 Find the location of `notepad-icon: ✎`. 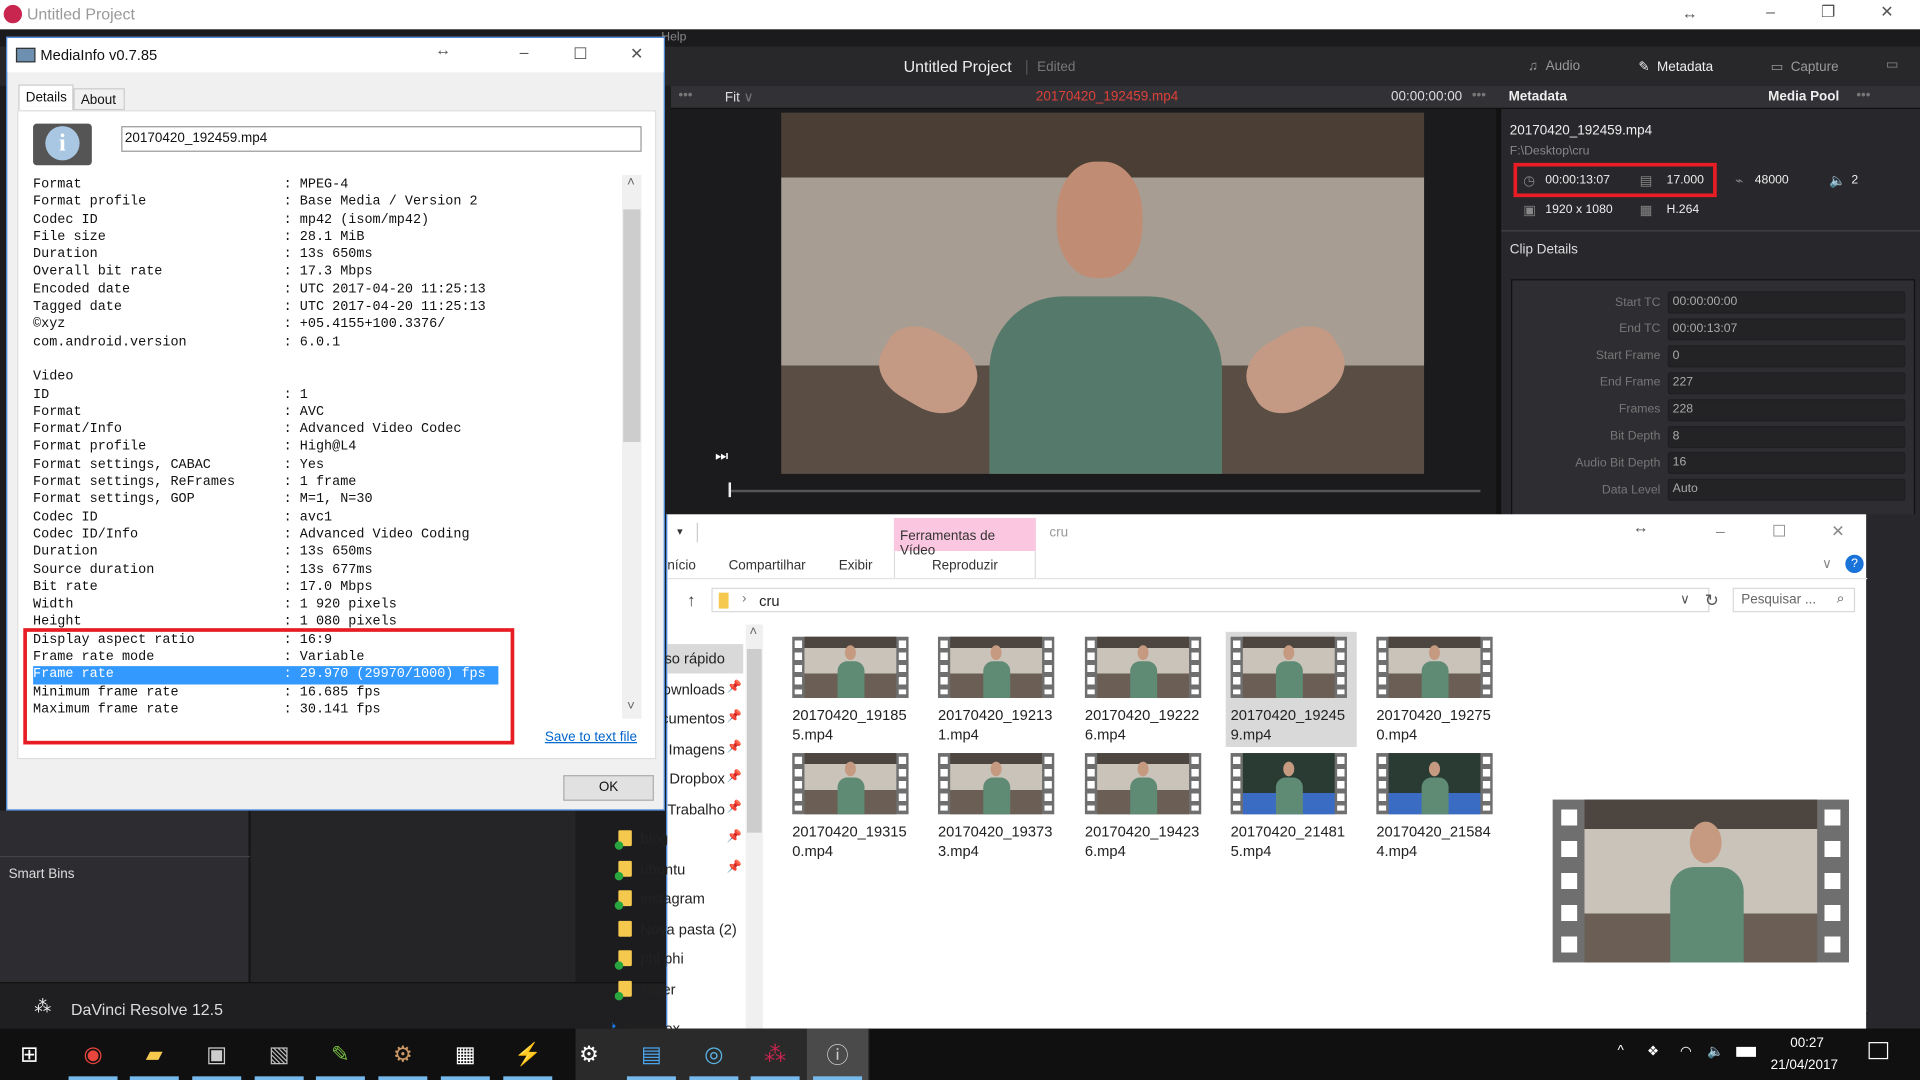

notepad-icon: ✎ is located at coordinates (340, 1054).